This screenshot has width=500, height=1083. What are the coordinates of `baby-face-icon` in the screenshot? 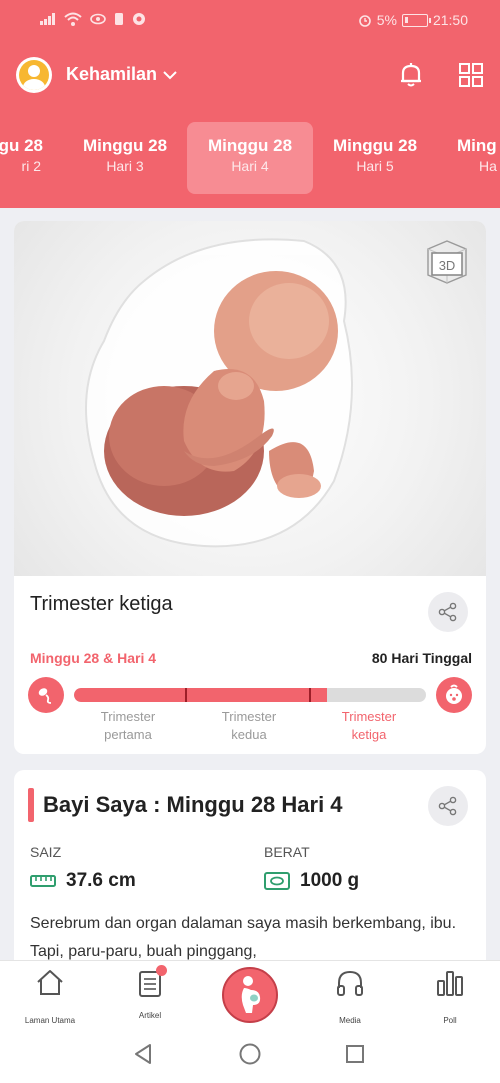 It's located at (454, 694).